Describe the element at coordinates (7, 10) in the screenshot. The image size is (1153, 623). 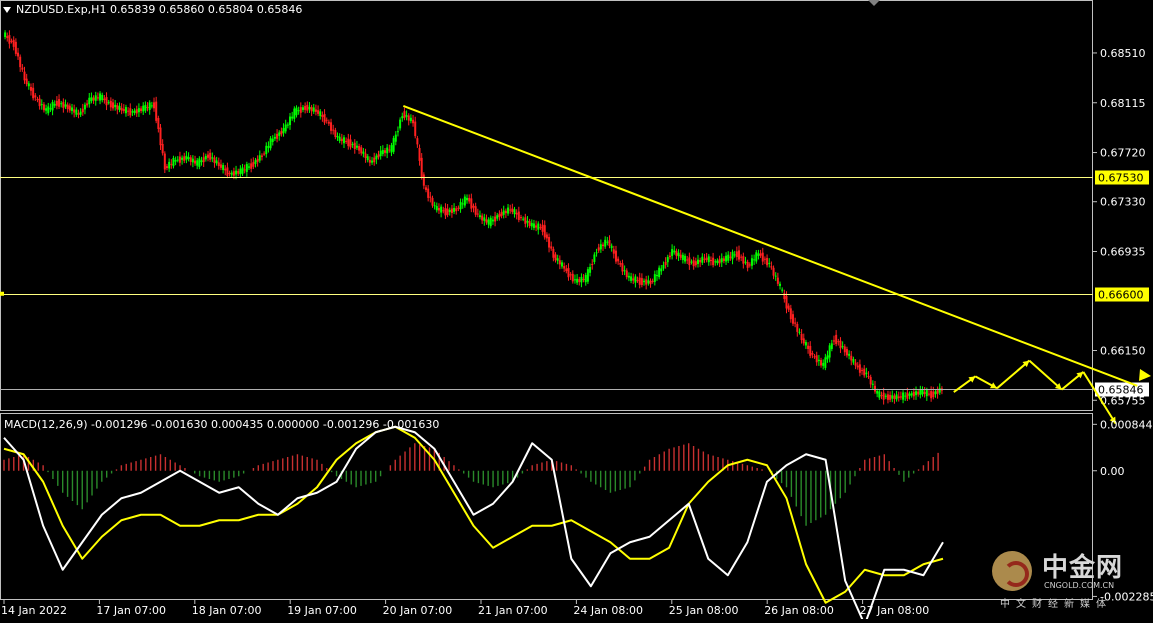
I see `collapse-arrow-icon` at that location.